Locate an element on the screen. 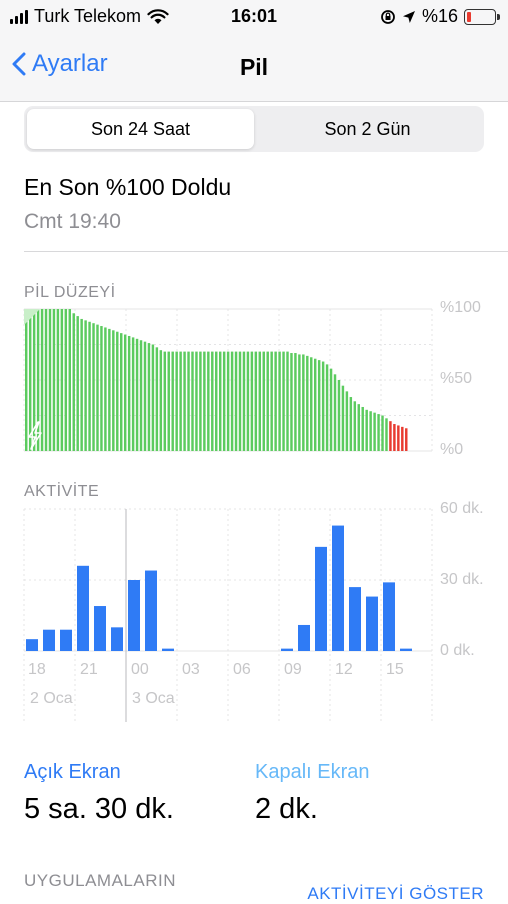 Image resolution: width=508 pixels, height=904 pixels. apps-section-label: UYGULAMALARIN is located at coordinates (100, 880).